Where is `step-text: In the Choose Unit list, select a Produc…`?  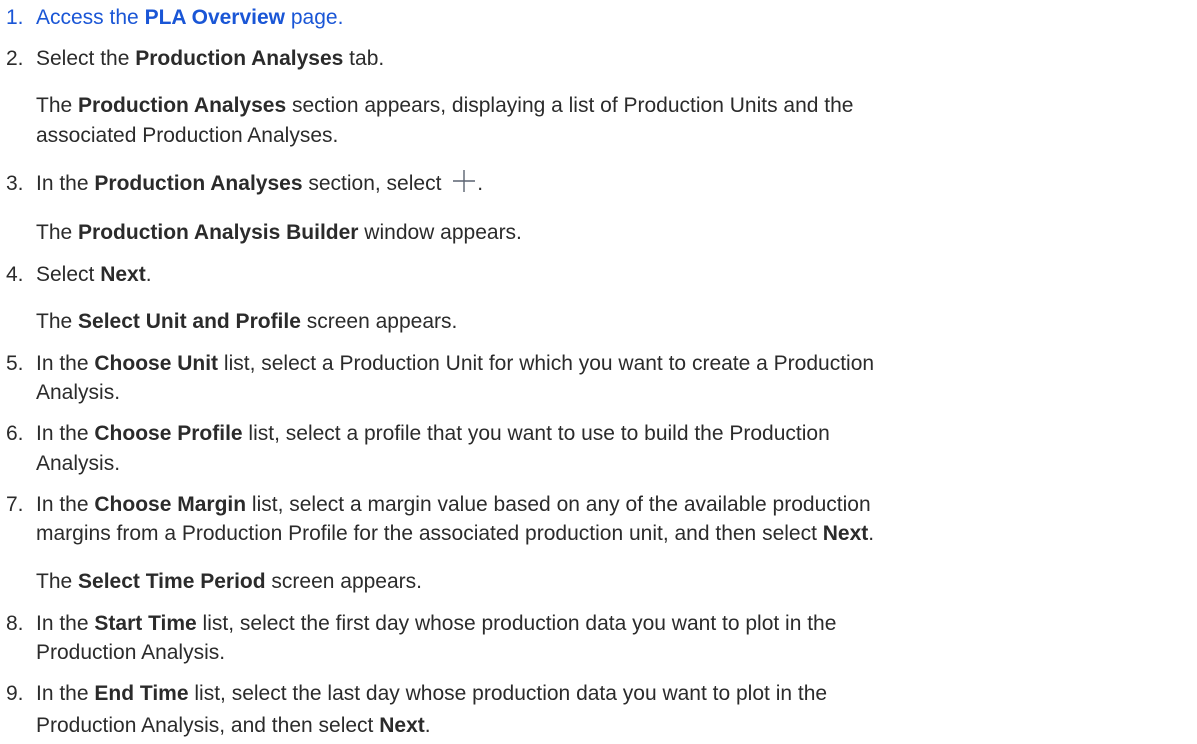 step-text: In the Choose Unit list, select a Produc… is located at coordinates (455, 364).